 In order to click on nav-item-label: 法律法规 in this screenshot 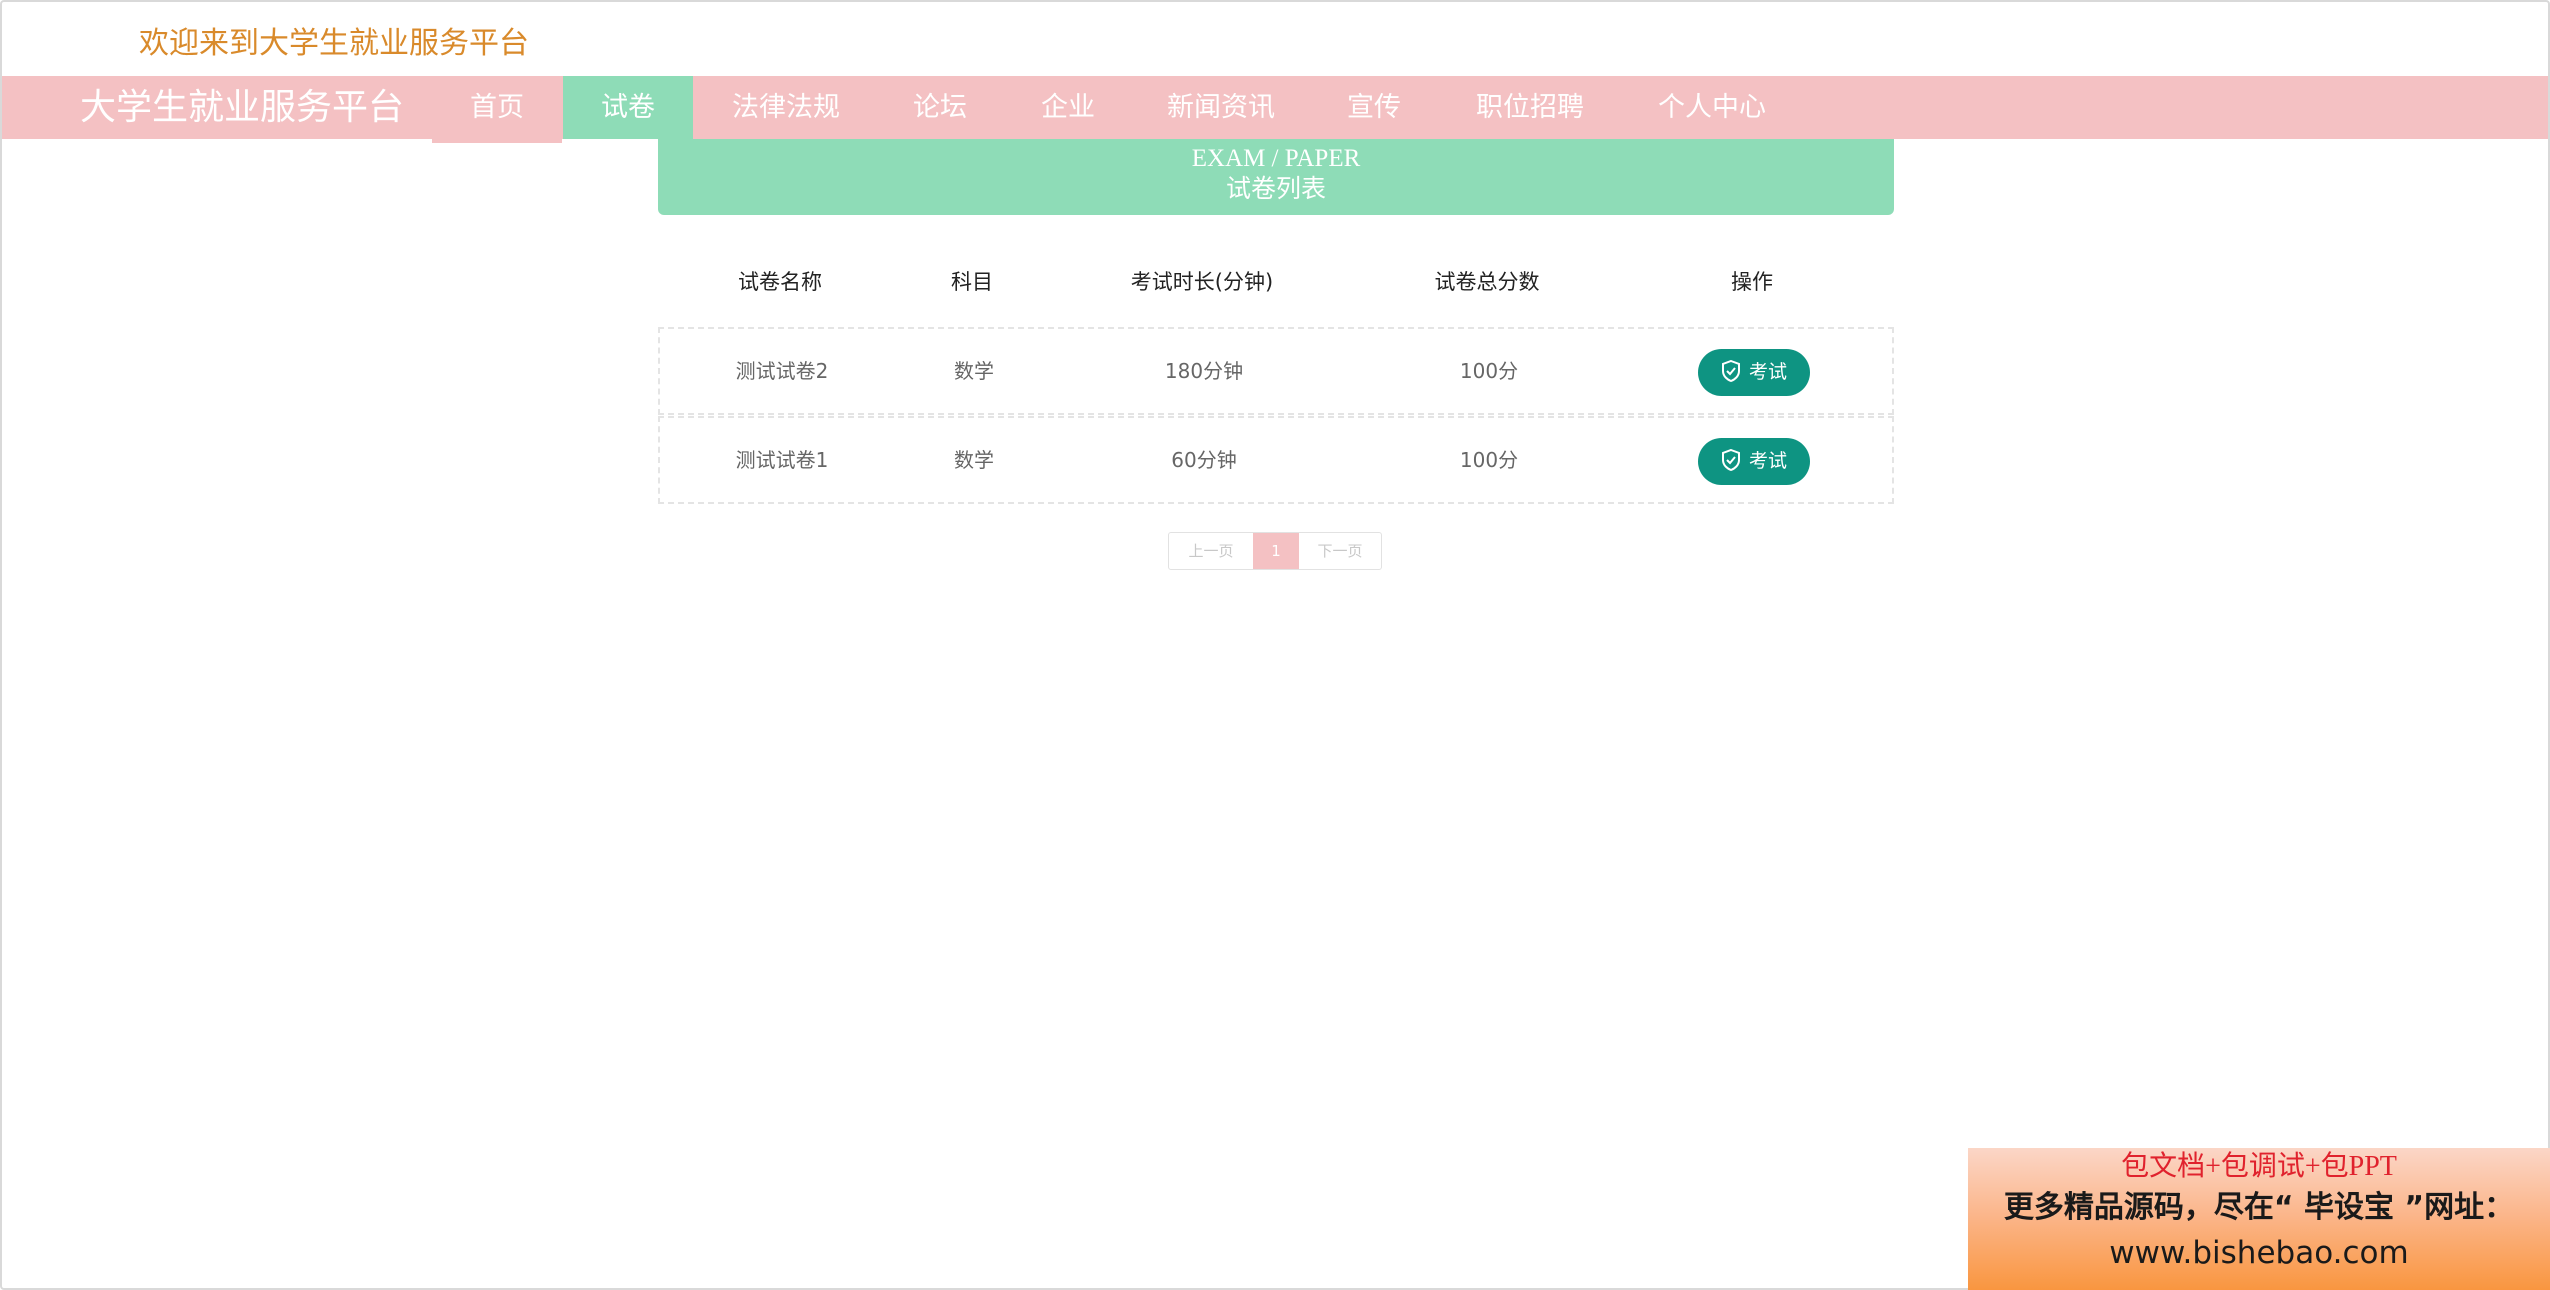, I will do `click(786, 107)`.